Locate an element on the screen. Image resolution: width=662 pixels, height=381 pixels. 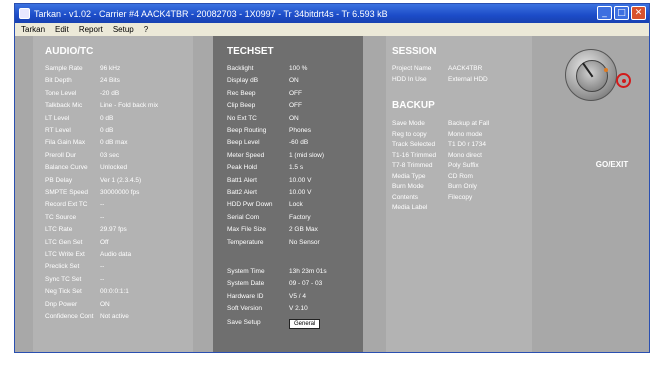
setting-value: Burn Only is located at coordinates (462, 186).